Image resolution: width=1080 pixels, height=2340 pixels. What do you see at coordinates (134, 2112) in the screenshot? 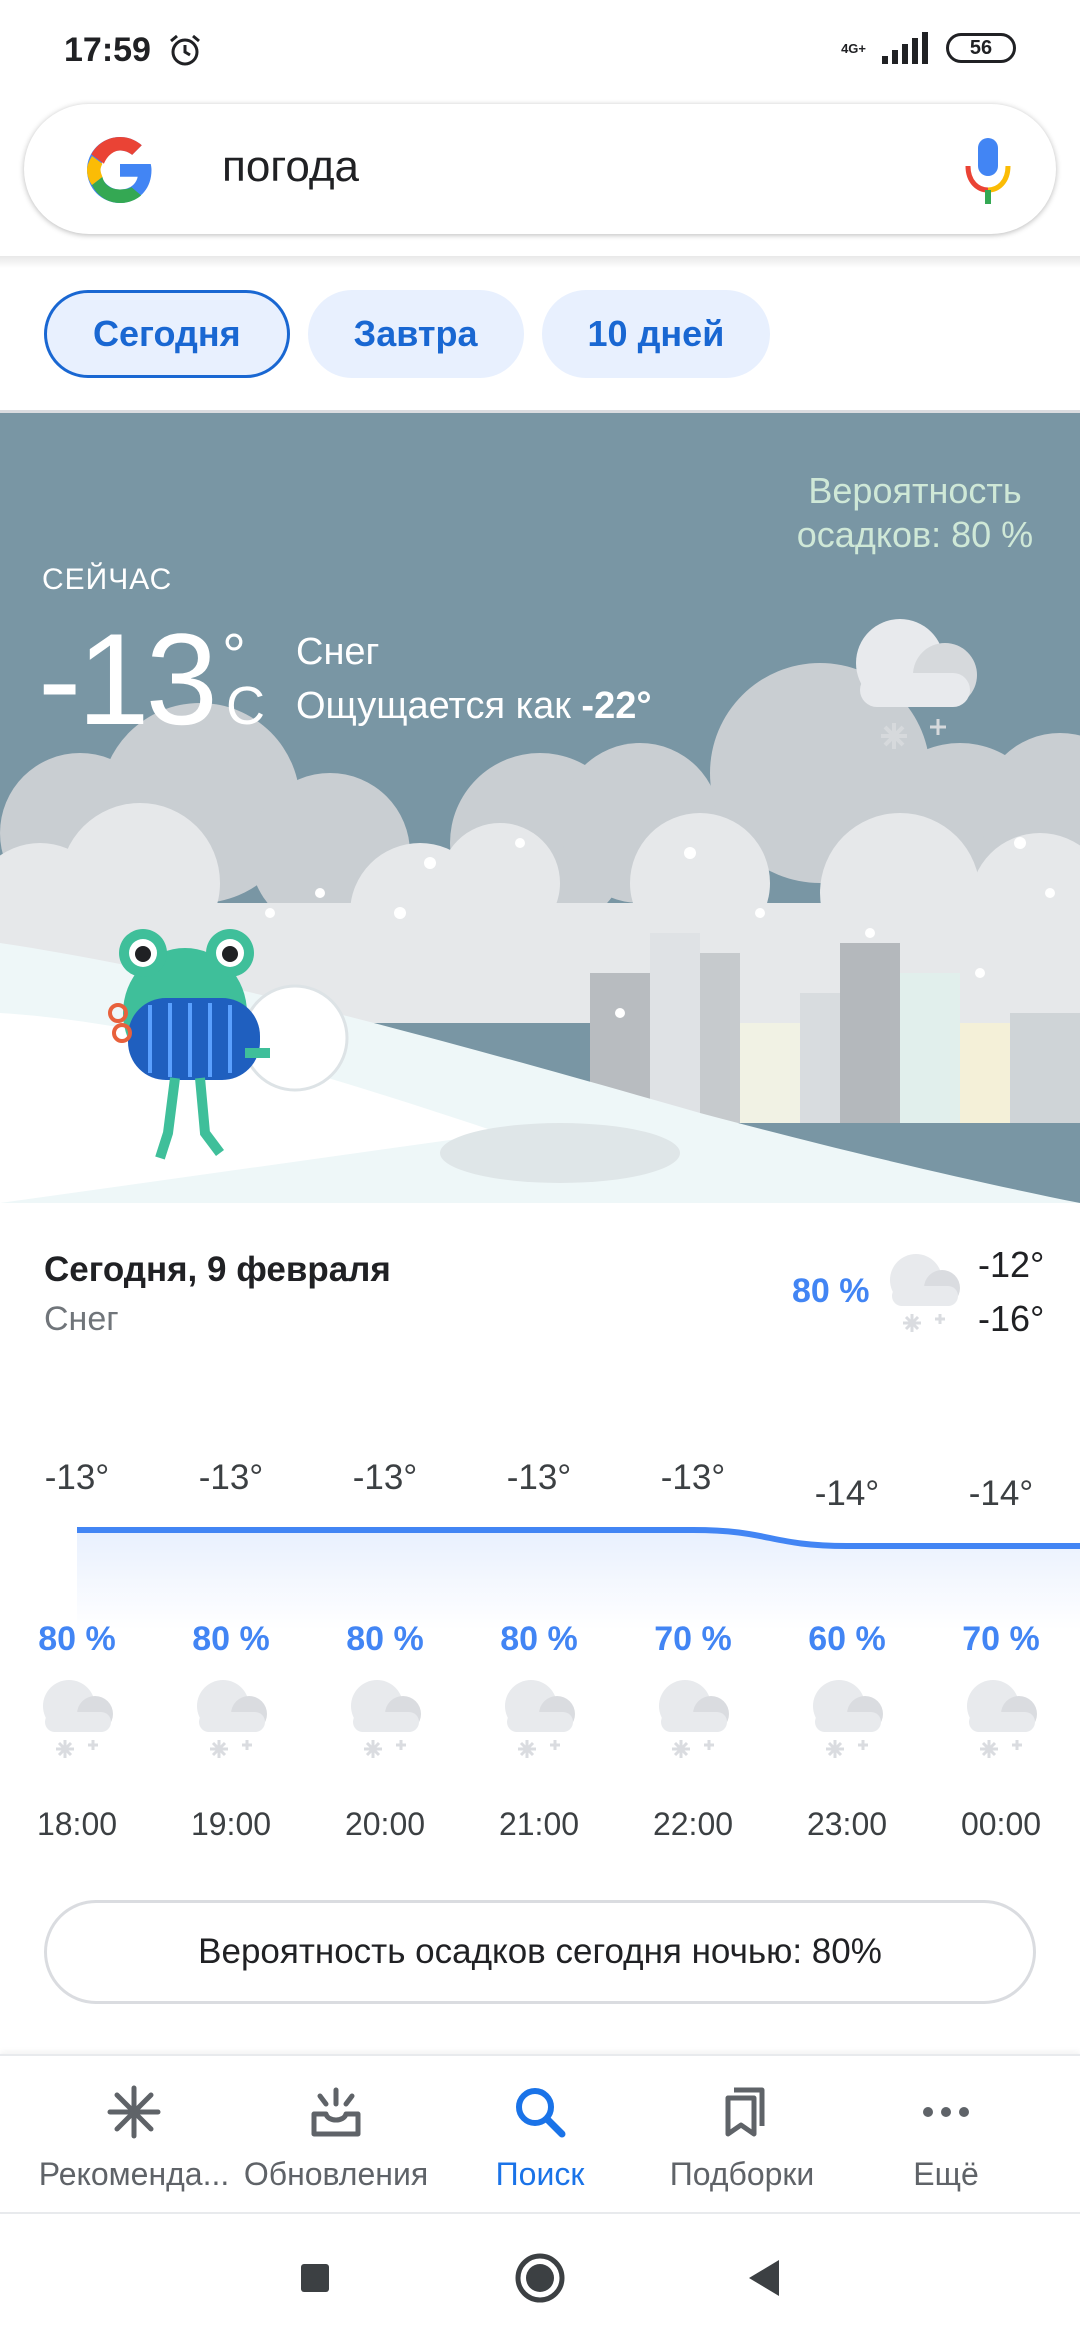
I see `asterisk-icon` at bounding box center [134, 2112].